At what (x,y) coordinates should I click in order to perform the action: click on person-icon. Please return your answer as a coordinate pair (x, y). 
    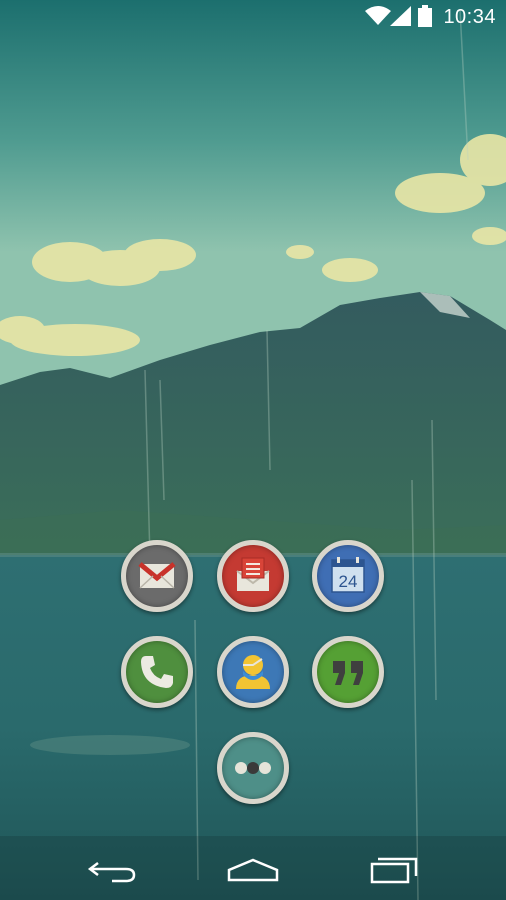
    Looking at the image, I should click on (253, 672).